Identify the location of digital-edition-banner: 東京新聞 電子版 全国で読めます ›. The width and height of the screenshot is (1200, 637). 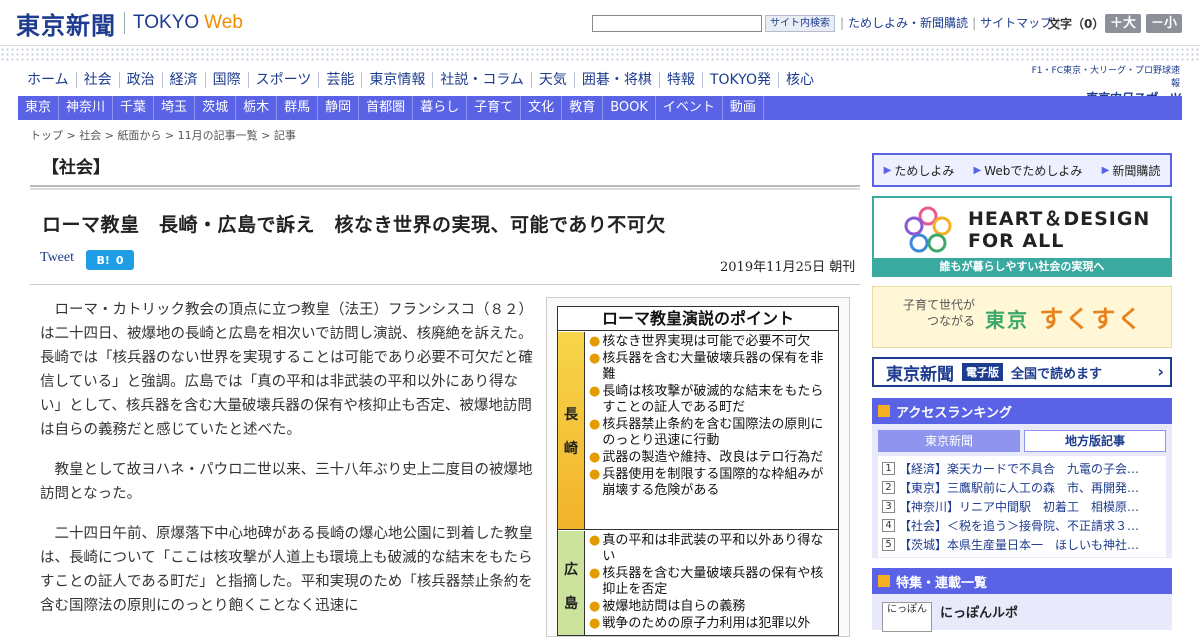
(1022, 372).